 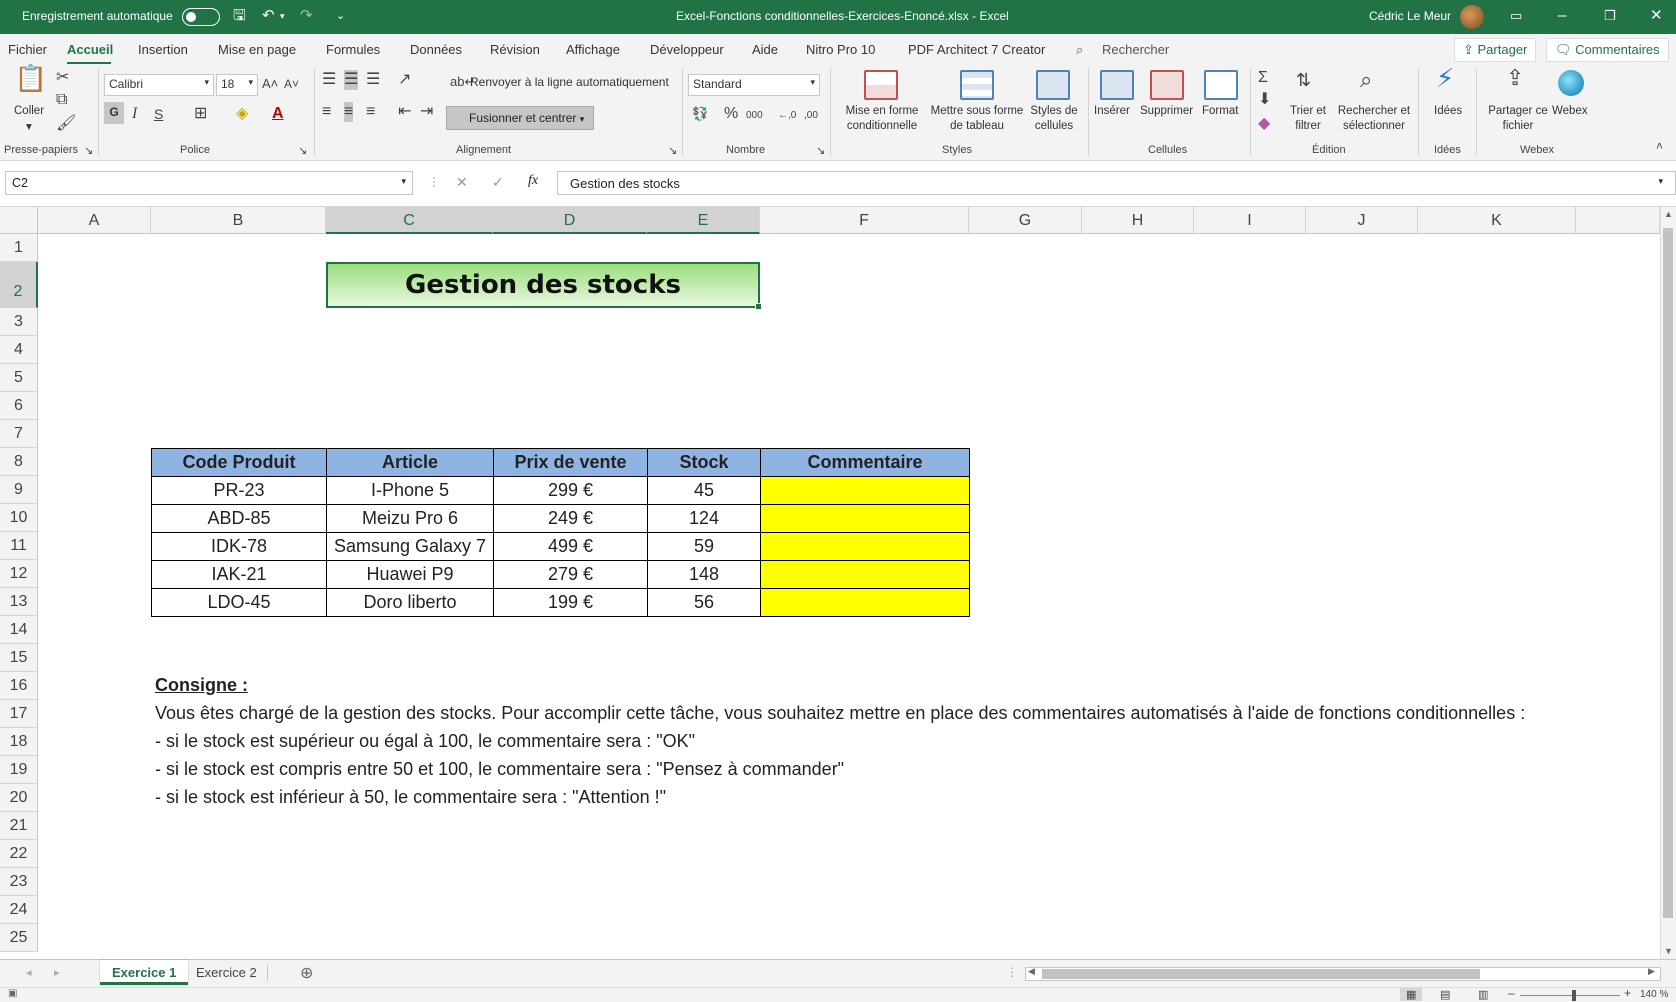 I want to click on ideas-button: Idées, so click(x=1448, y=111).